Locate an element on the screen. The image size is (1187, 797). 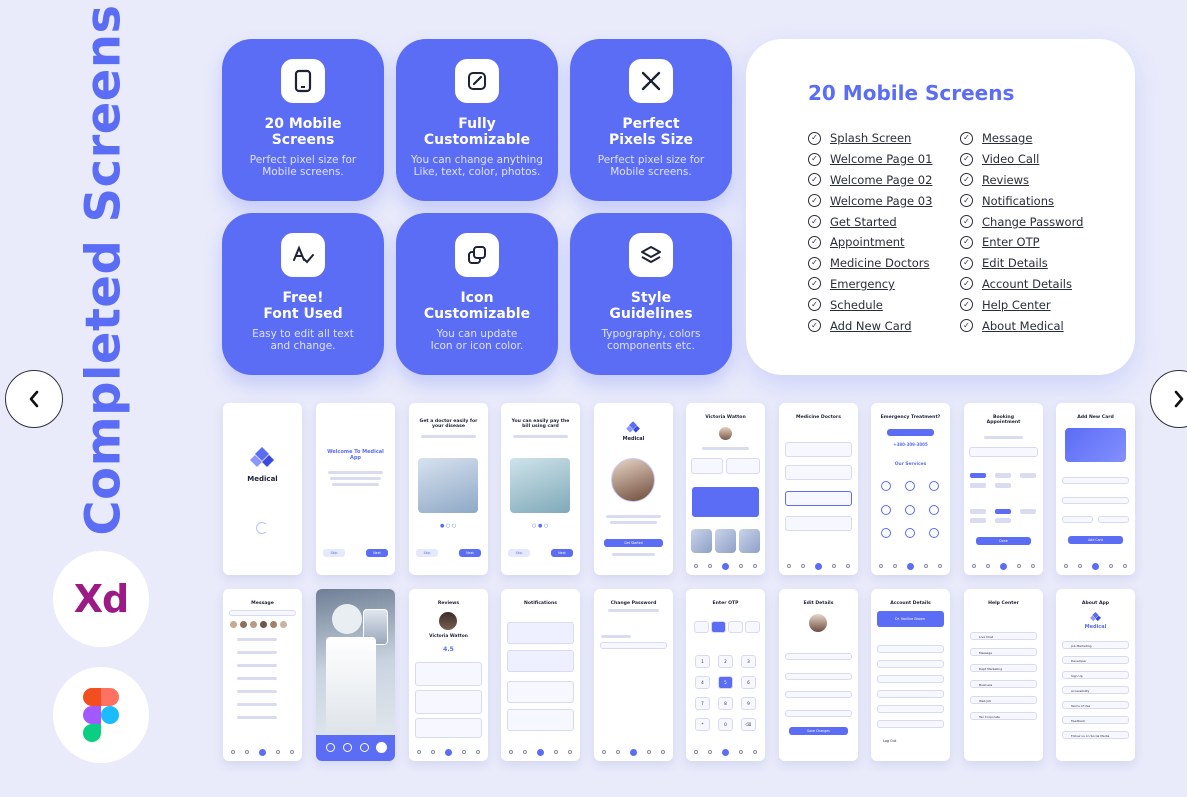
mockup-appointment: Victoria Watton is located at coordinates (725, 489).